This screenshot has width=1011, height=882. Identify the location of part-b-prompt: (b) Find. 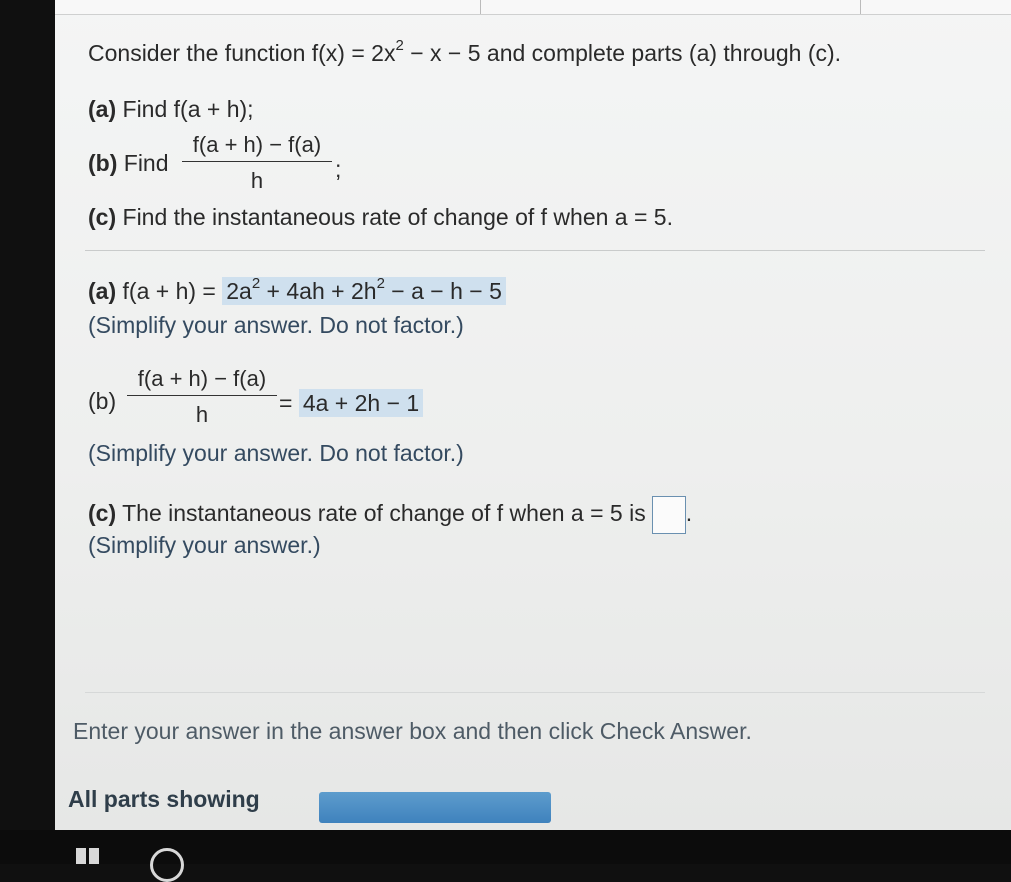
(128, 163).